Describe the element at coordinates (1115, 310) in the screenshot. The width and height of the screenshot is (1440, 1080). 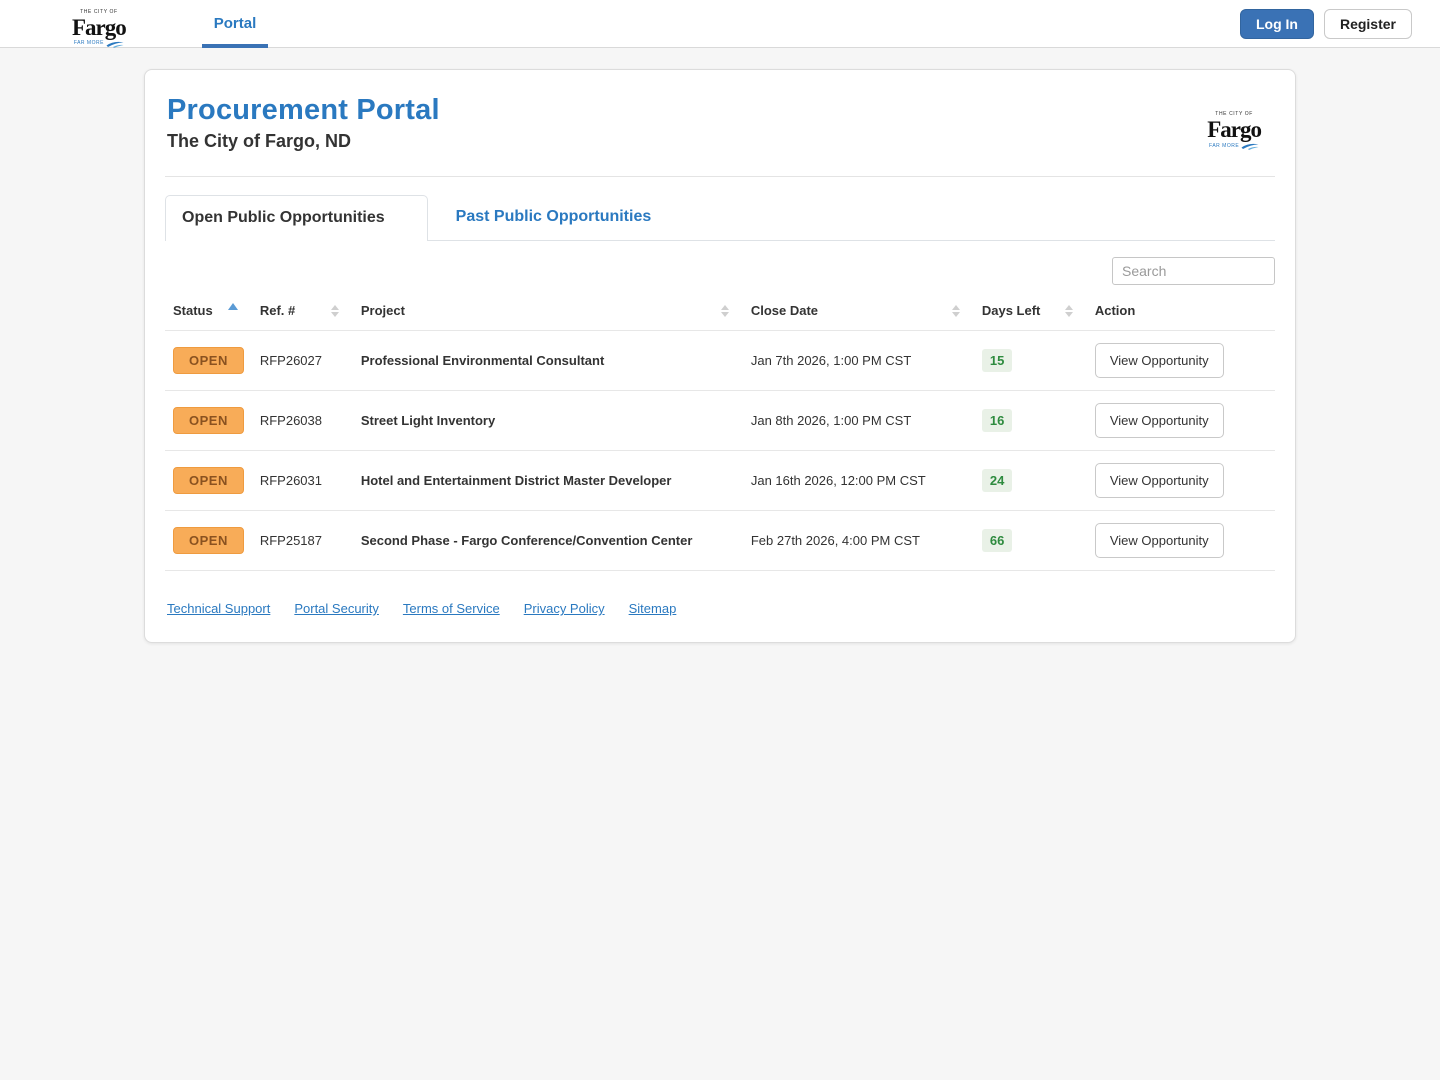
I see `column-header-action: Action` at that location.